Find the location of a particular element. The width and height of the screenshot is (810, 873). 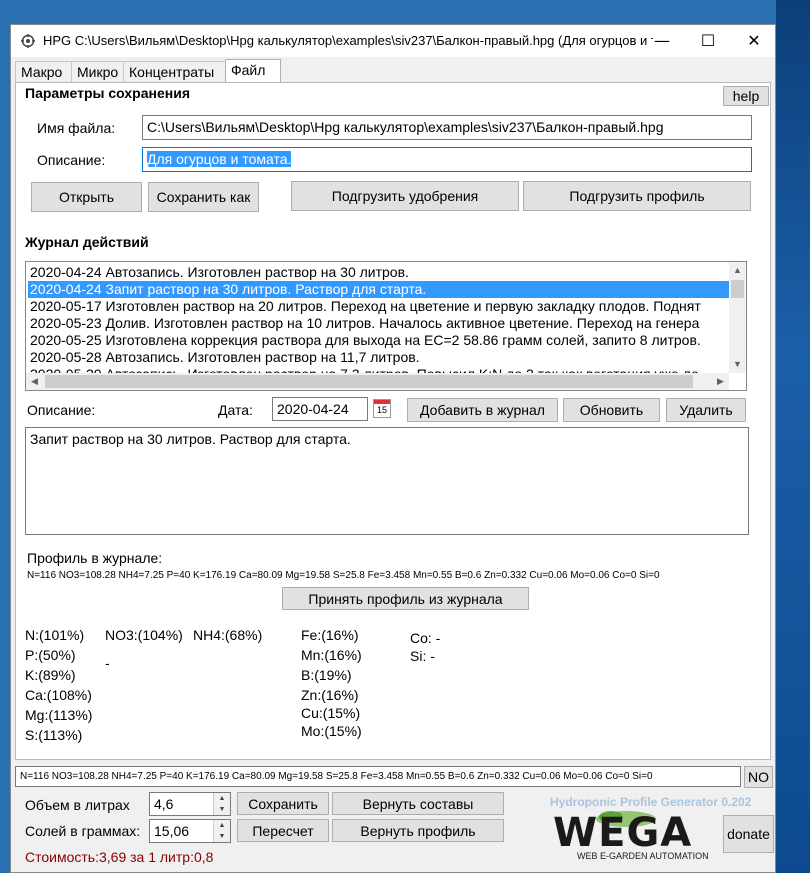

generator-caption: Hydroponic Profile Generator 0.202 is located at coordinates (651, 802).